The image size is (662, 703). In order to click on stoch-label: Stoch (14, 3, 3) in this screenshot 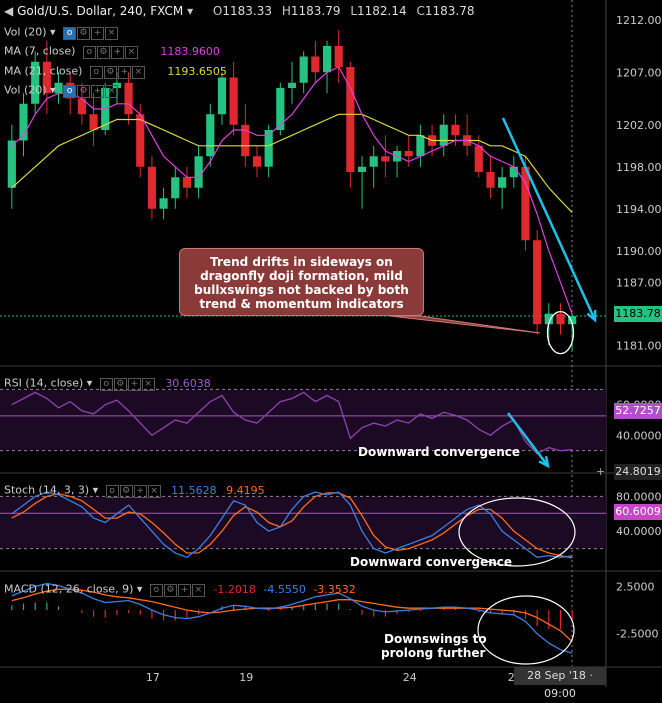, I will do `click(47, 490)`.